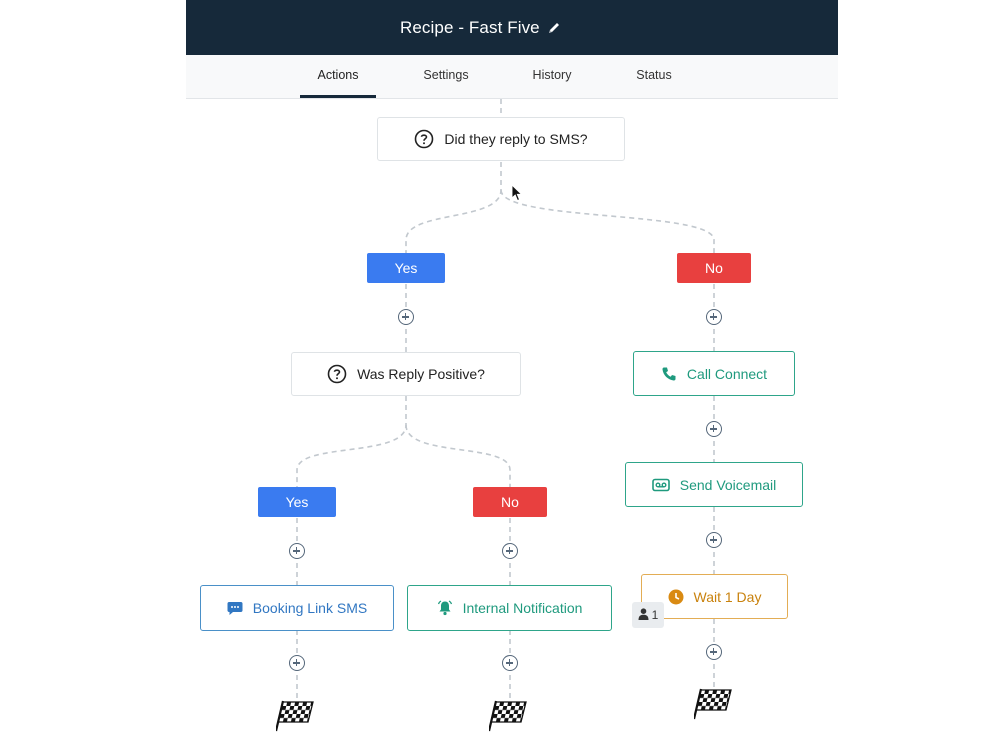 Image resolution: width=1000 pixels, height=750 pixels. Describe the element at coordinates (310, 608) in the screenshot. I see `action-label: Booking Link SMS` at that location.